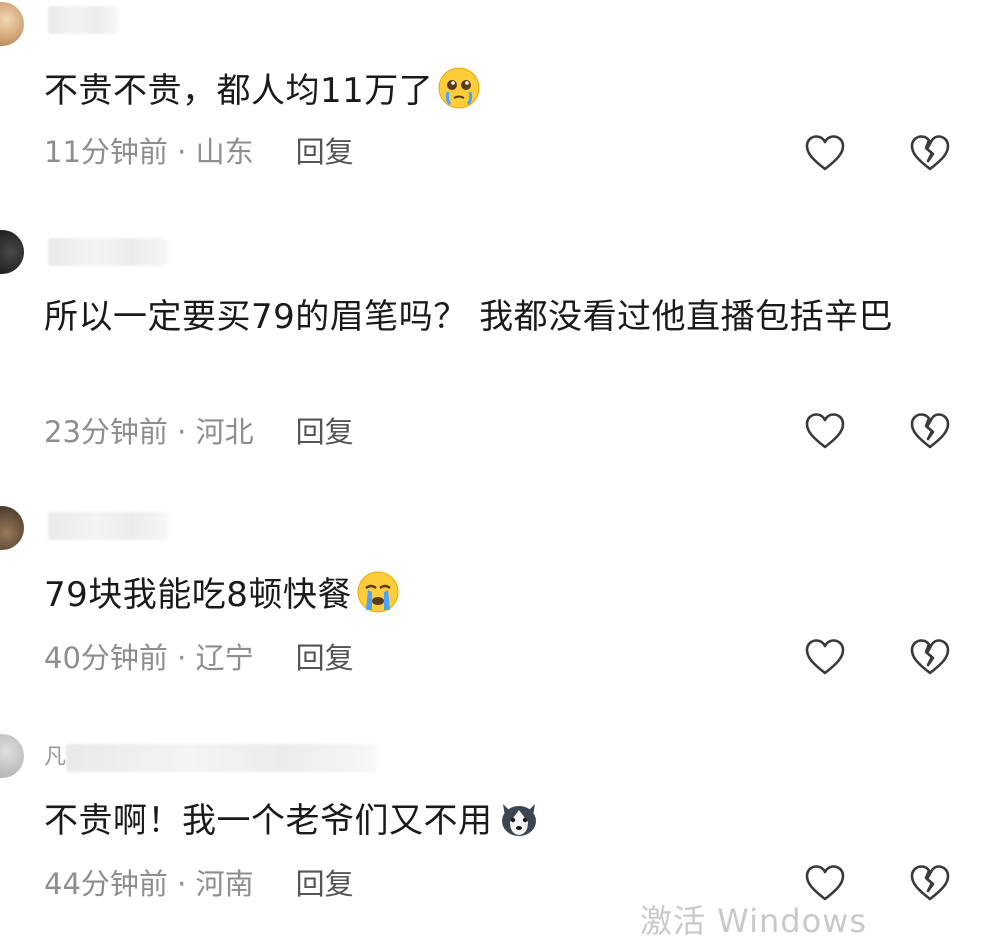 The image size is (990, 942). I want to click on comment-meta: 40分钟前 · 辽宁 回复, so click(199, 658).